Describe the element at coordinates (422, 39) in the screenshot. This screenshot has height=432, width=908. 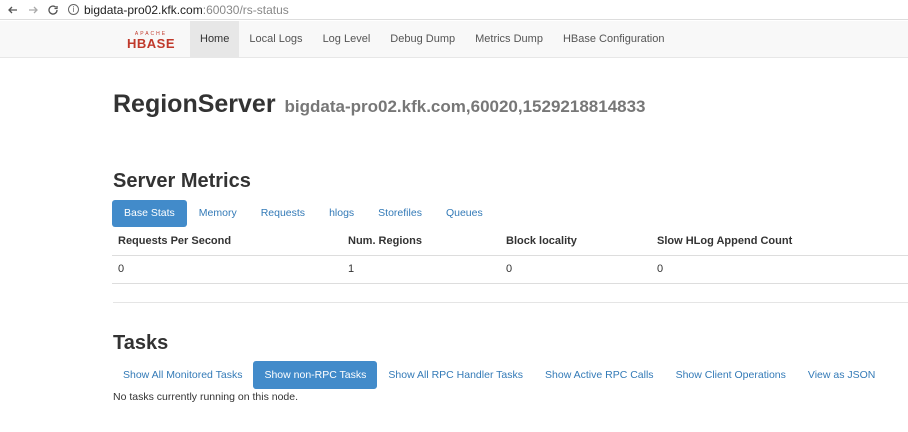
I see `nav-debug-dump: Debug Dump` at that location.